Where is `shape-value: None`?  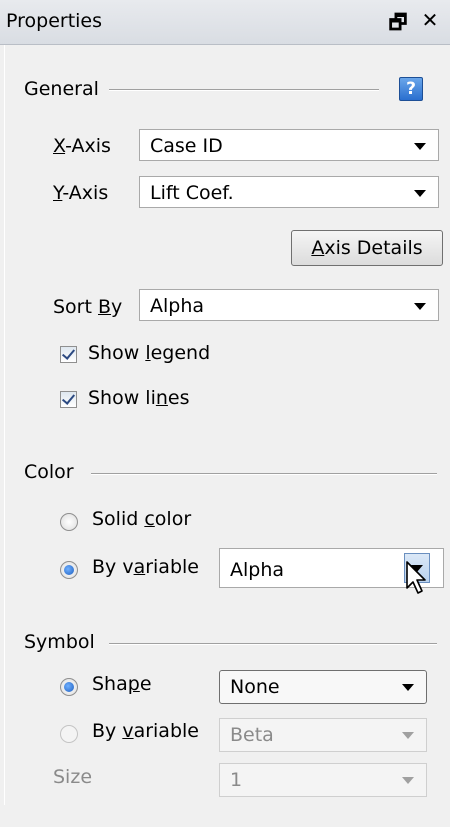 shape-value: None is located at coordinates (255, 687).